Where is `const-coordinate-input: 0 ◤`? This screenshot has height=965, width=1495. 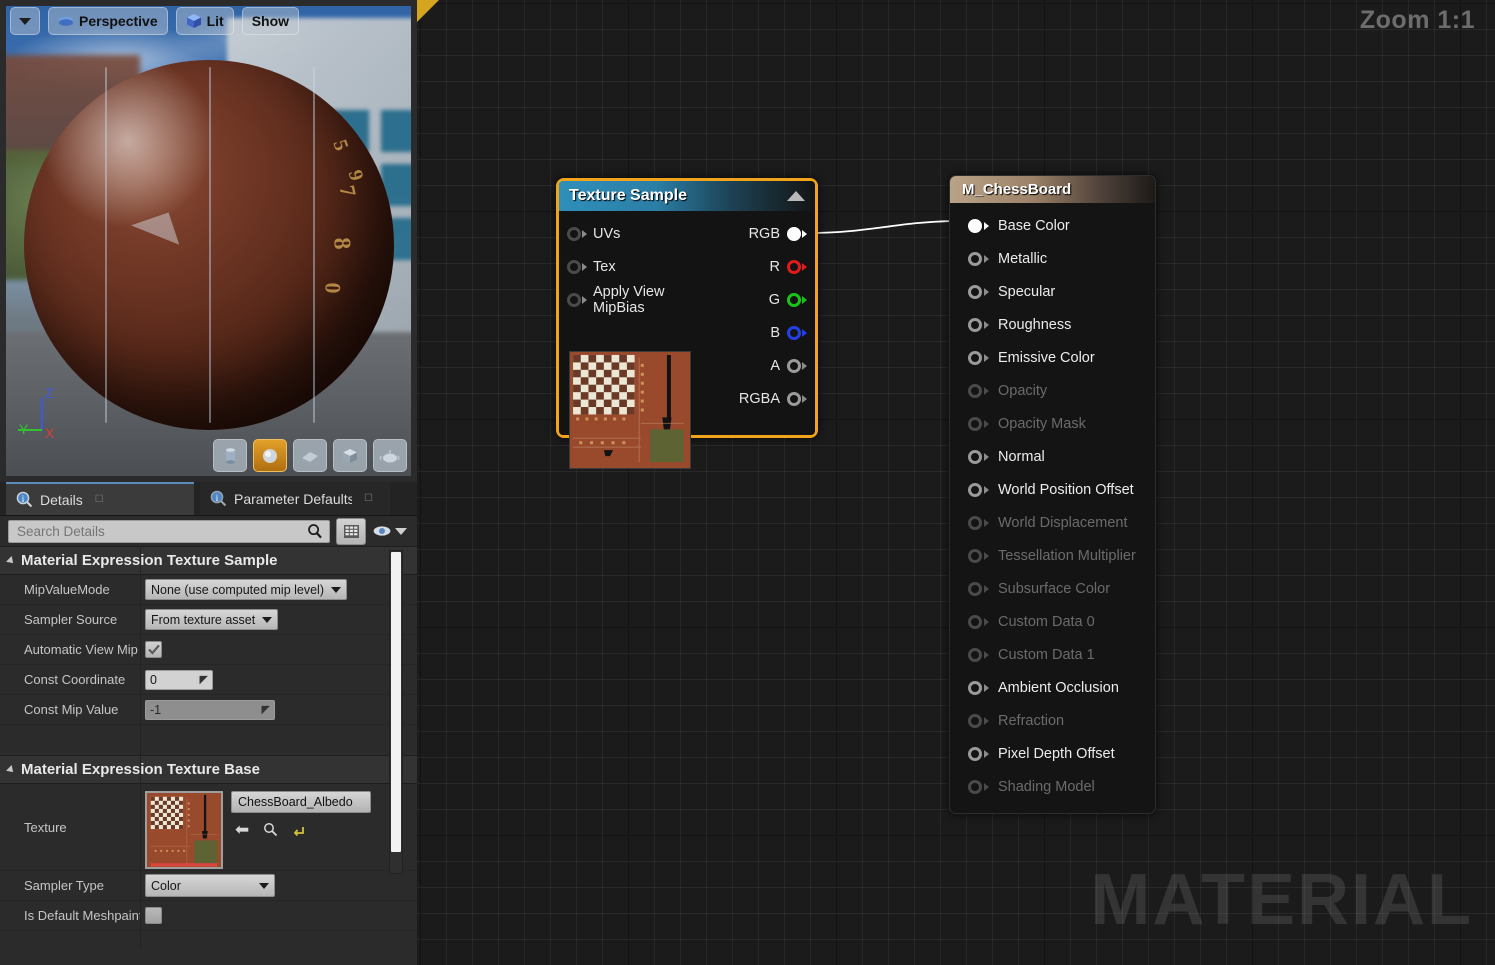
const-coordinate-input: 0 ◤ is located at coordinates (179, 679).